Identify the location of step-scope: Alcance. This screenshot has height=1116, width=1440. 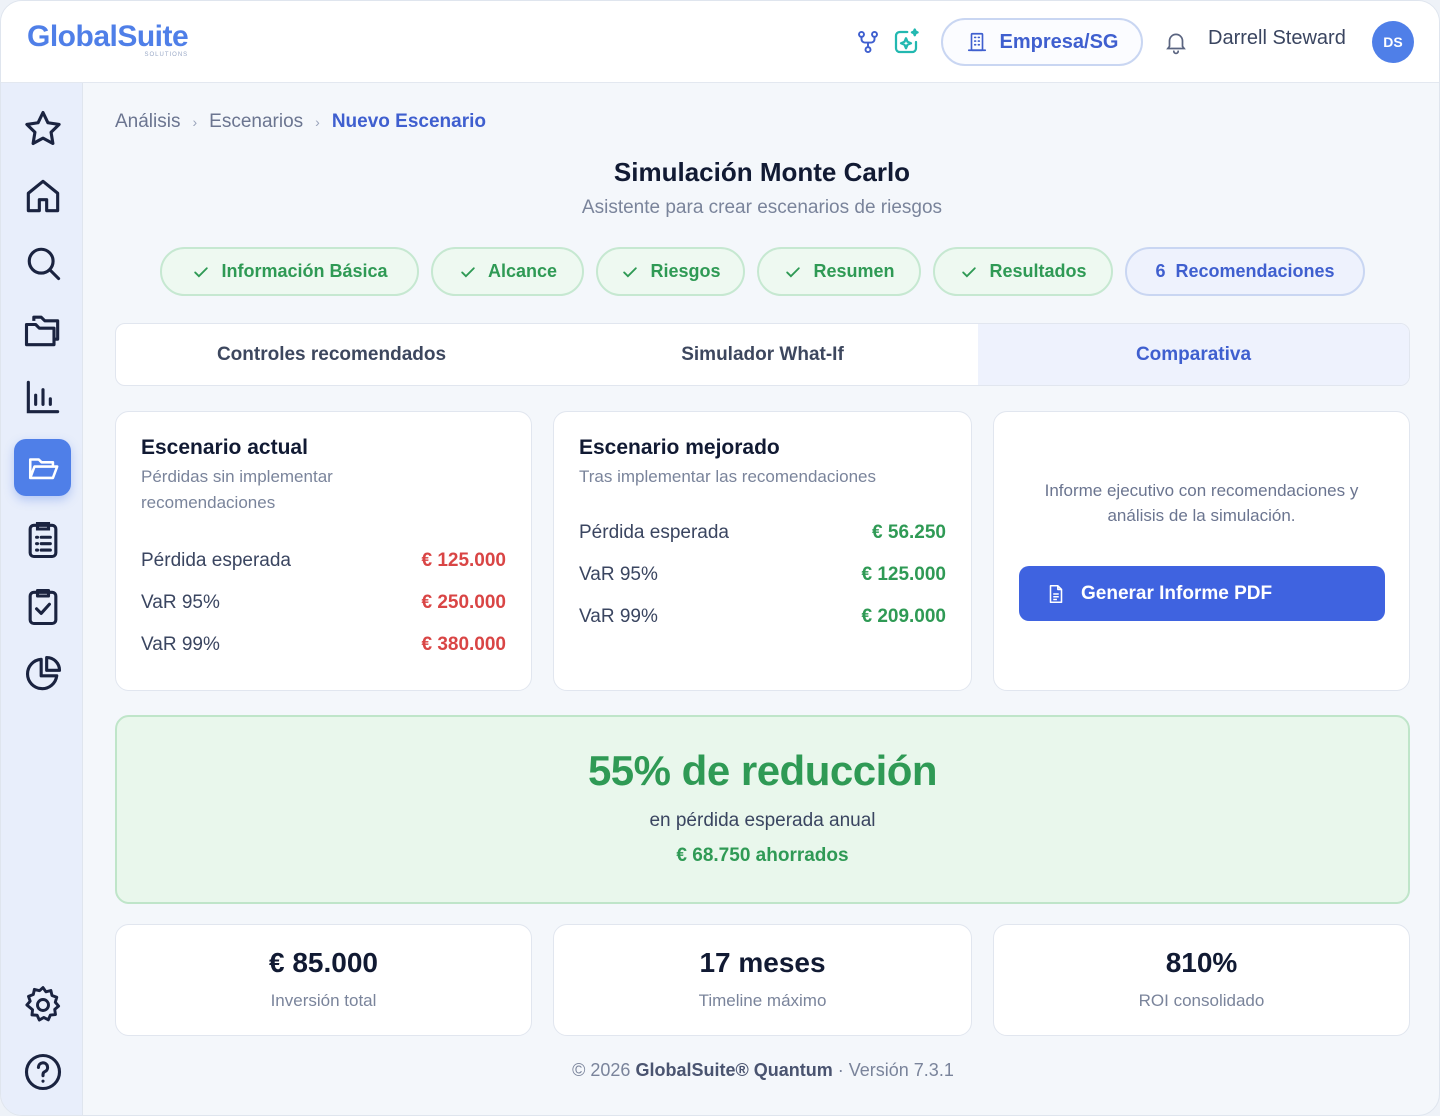
(507, 271).